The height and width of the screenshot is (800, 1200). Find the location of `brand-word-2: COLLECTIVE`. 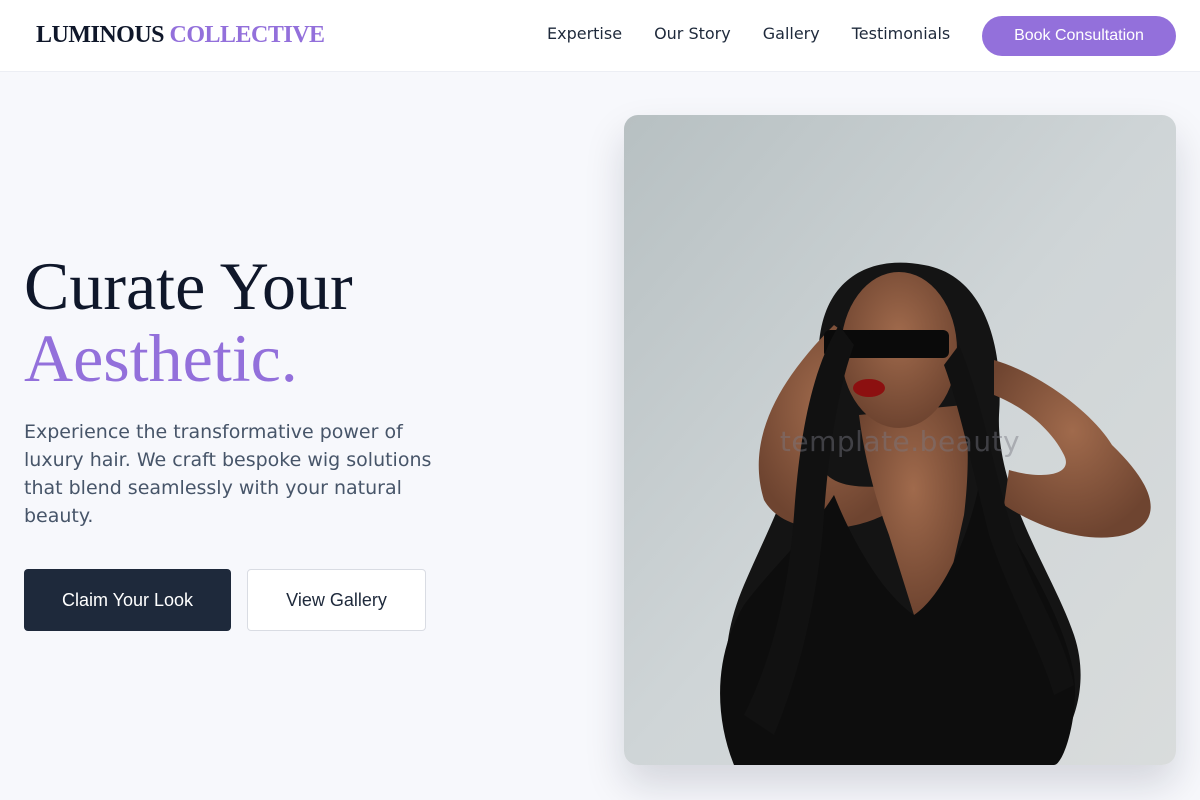

brand-word-2: COLLECTIVE is located at coordinates (247, 35).